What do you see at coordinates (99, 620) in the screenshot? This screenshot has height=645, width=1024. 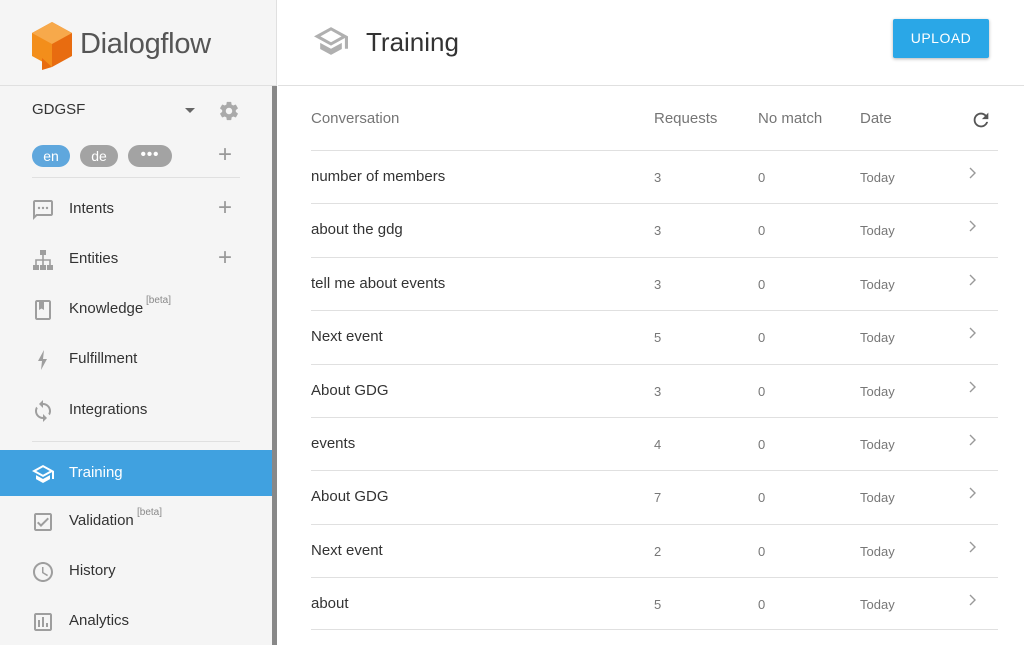 I see `sidebar-item-label: Analytics` at bounding box center [99, 620].